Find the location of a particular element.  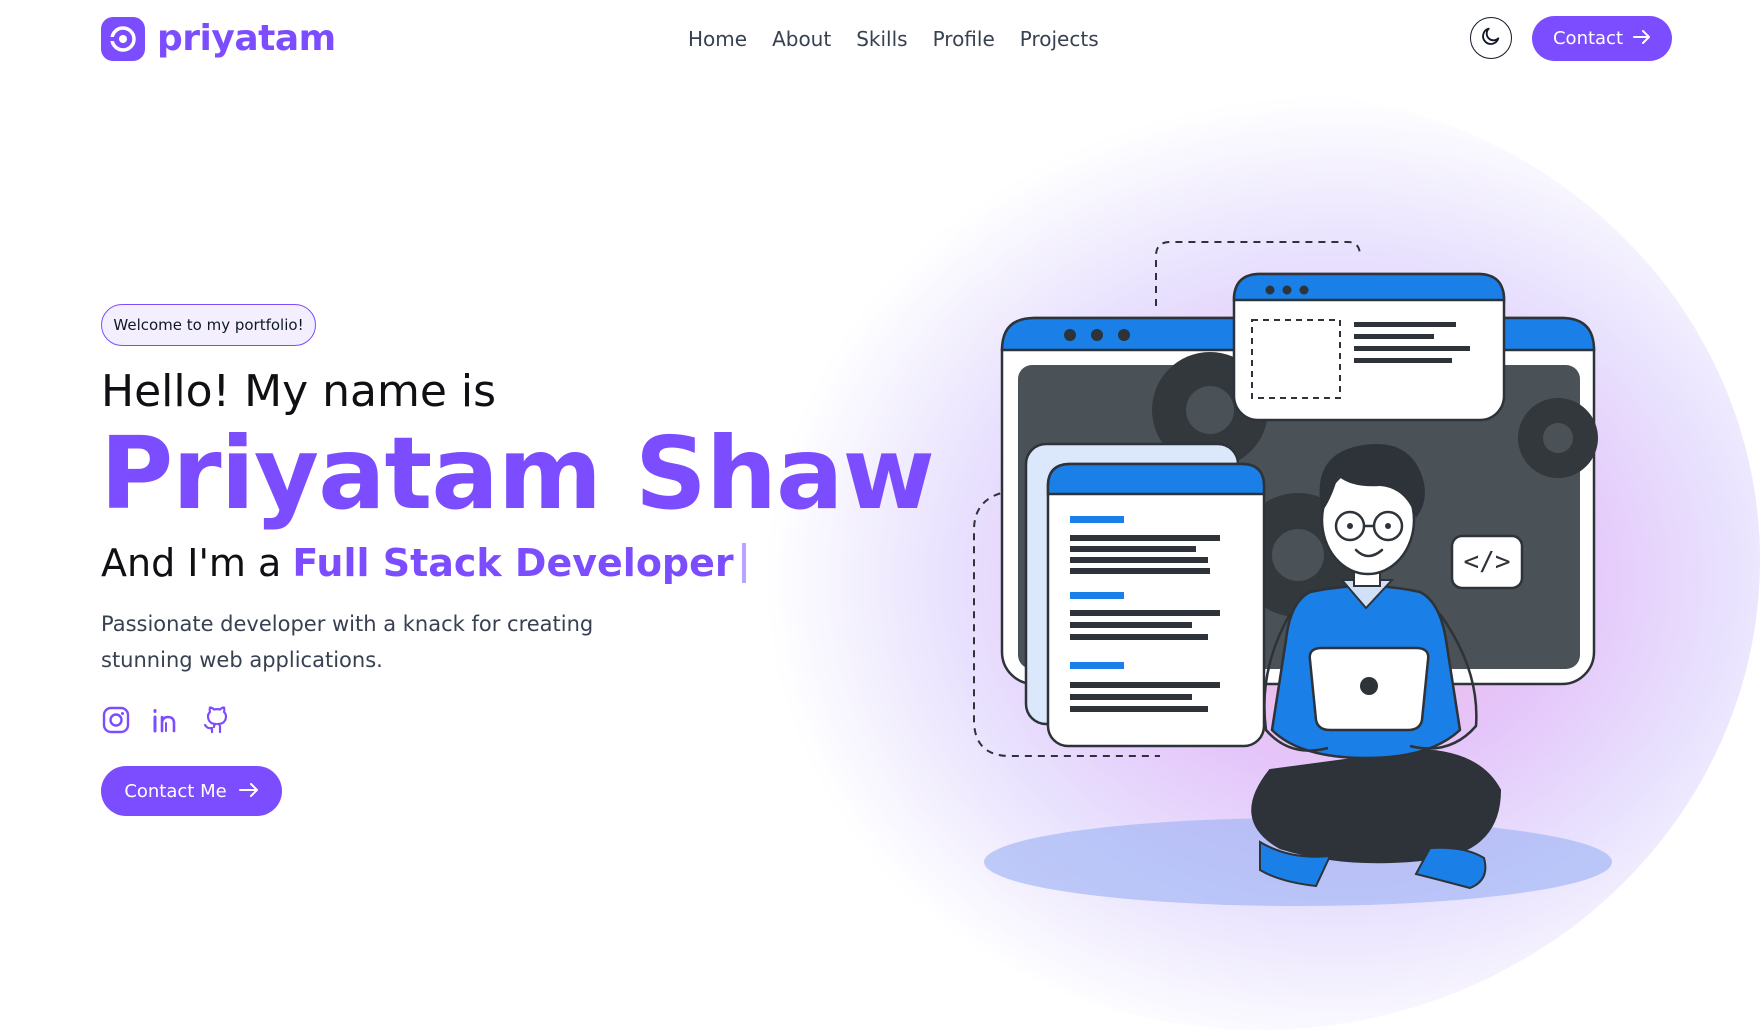

role-title: Full Stack Developer is located at coordinates (513, 563).